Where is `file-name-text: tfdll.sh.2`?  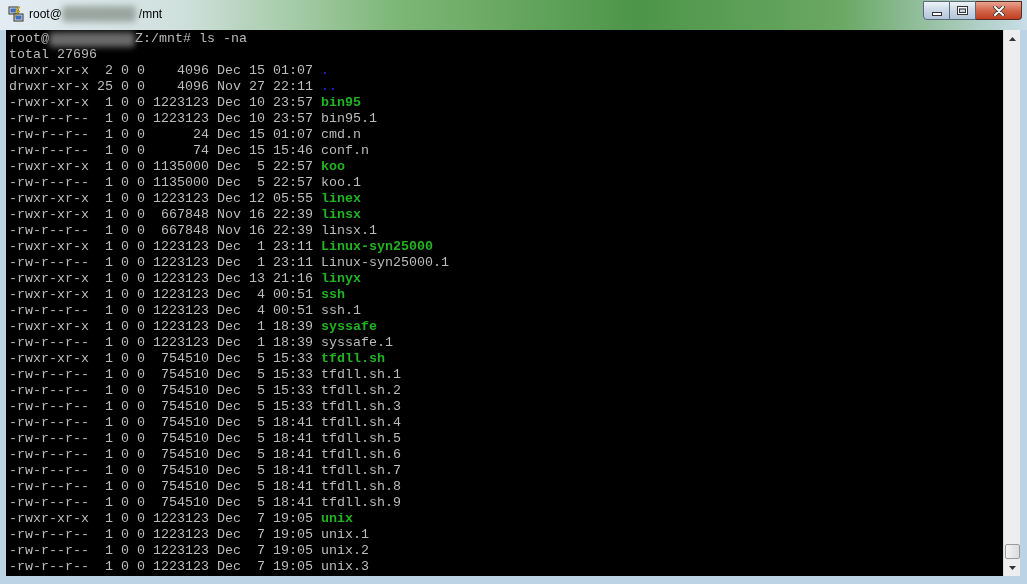 file-name-text: tfdll.sh.2 is located at coordinates (360, 391).